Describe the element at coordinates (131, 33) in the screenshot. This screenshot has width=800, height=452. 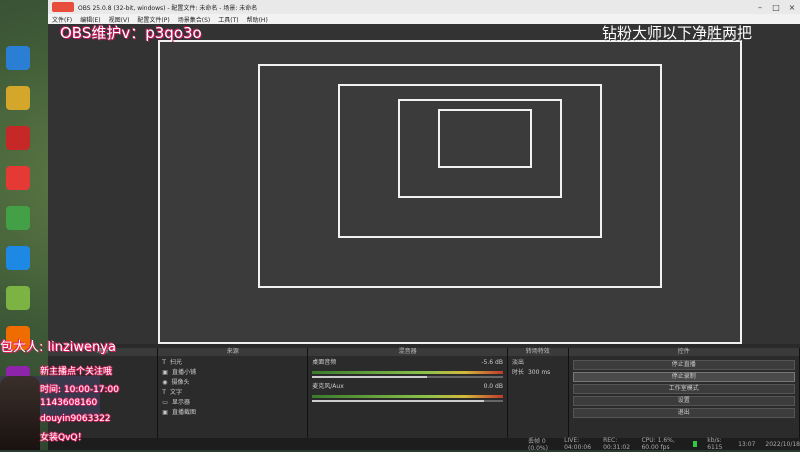
I see `contact-overlay-text: OBS维护v：p3qo3o` at that location.